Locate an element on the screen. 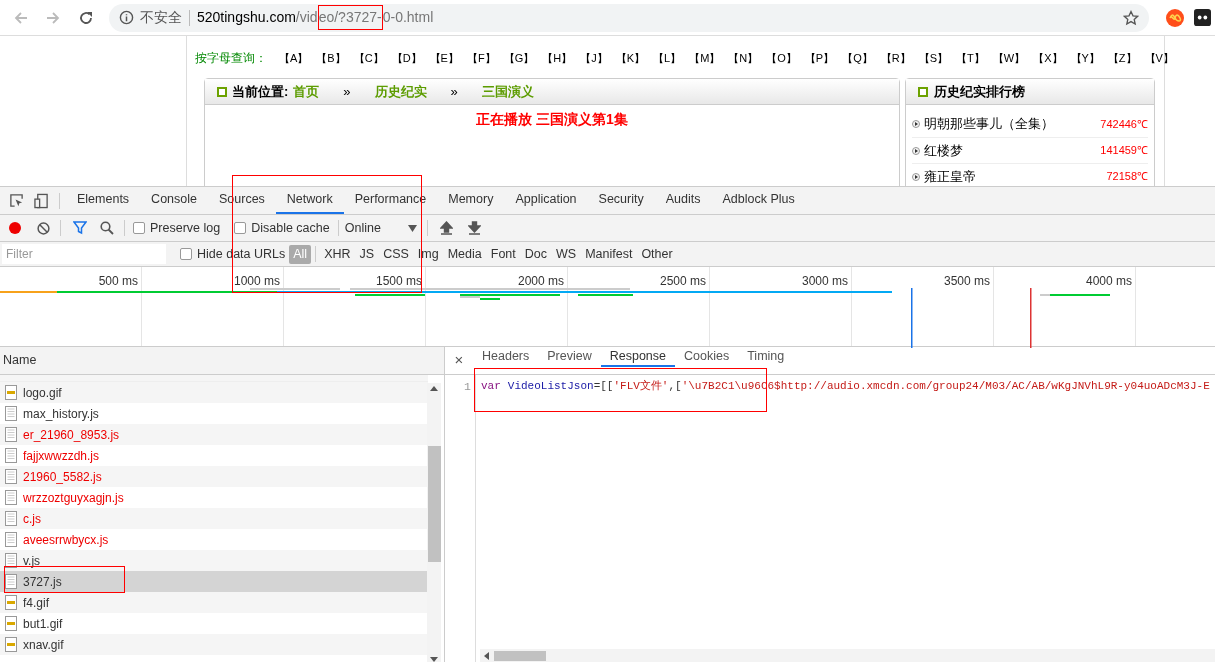  letter-link: 【P】 is located at coordinates (819, 58).